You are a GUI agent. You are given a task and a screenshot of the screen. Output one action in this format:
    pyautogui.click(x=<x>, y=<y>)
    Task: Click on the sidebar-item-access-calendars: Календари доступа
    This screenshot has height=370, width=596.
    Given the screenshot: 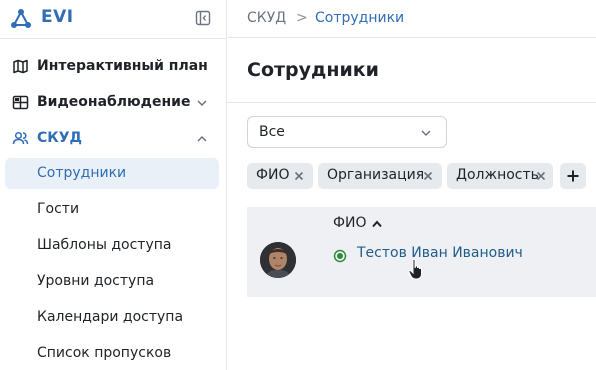 What is the action you would take?
    pyautogui.click(x=112, y=317)
    